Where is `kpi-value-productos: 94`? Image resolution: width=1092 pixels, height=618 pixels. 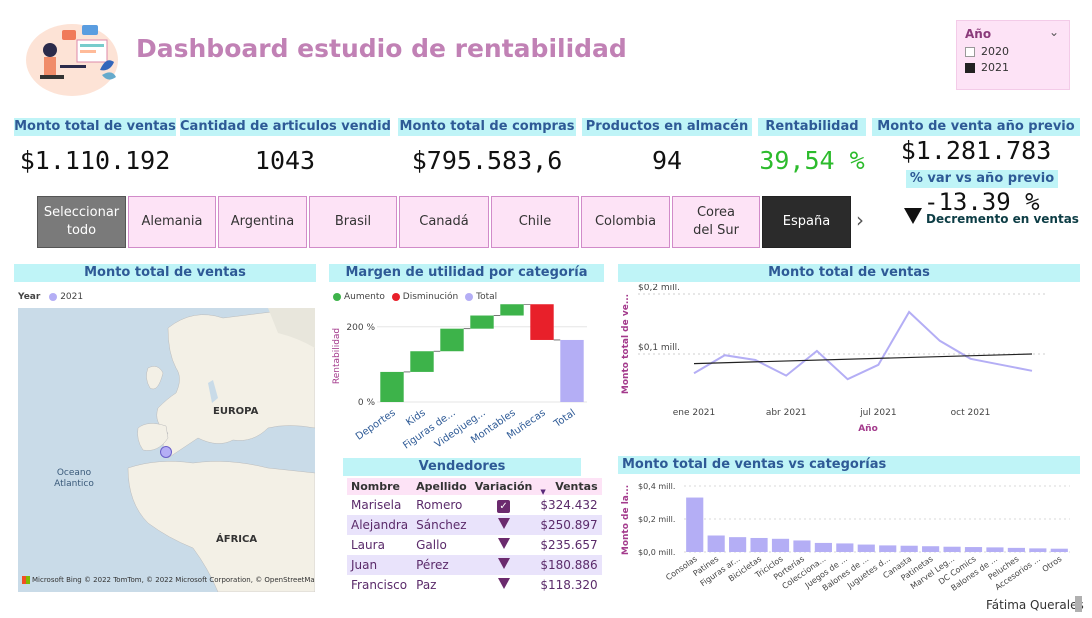
kpi-value-productos: 94 is located at coordinates (667, 160).